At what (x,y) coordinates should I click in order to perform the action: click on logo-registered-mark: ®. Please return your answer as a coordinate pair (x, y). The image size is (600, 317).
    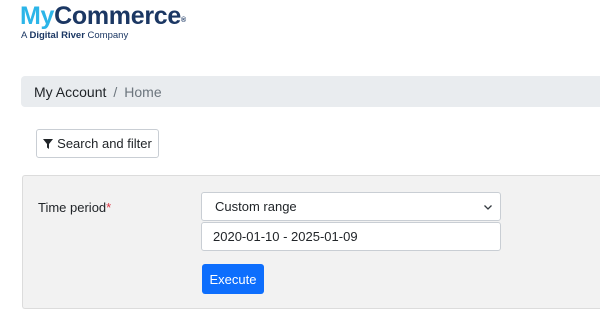
    Looking at the image, I should click on (183, 20).